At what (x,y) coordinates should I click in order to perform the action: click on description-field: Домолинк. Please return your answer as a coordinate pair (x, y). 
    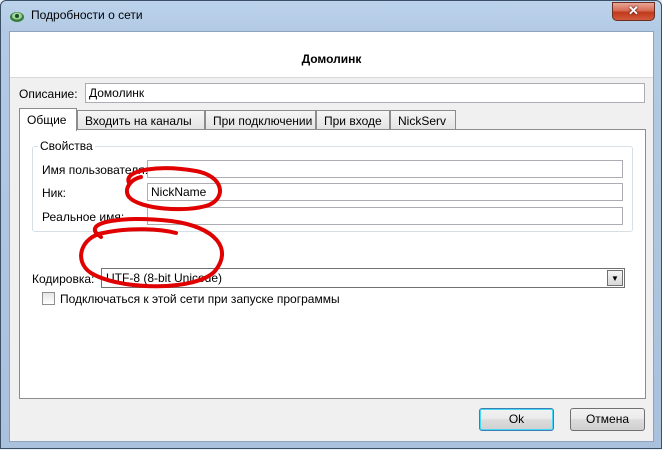
    Looking at the image, I should click on (365, 93).